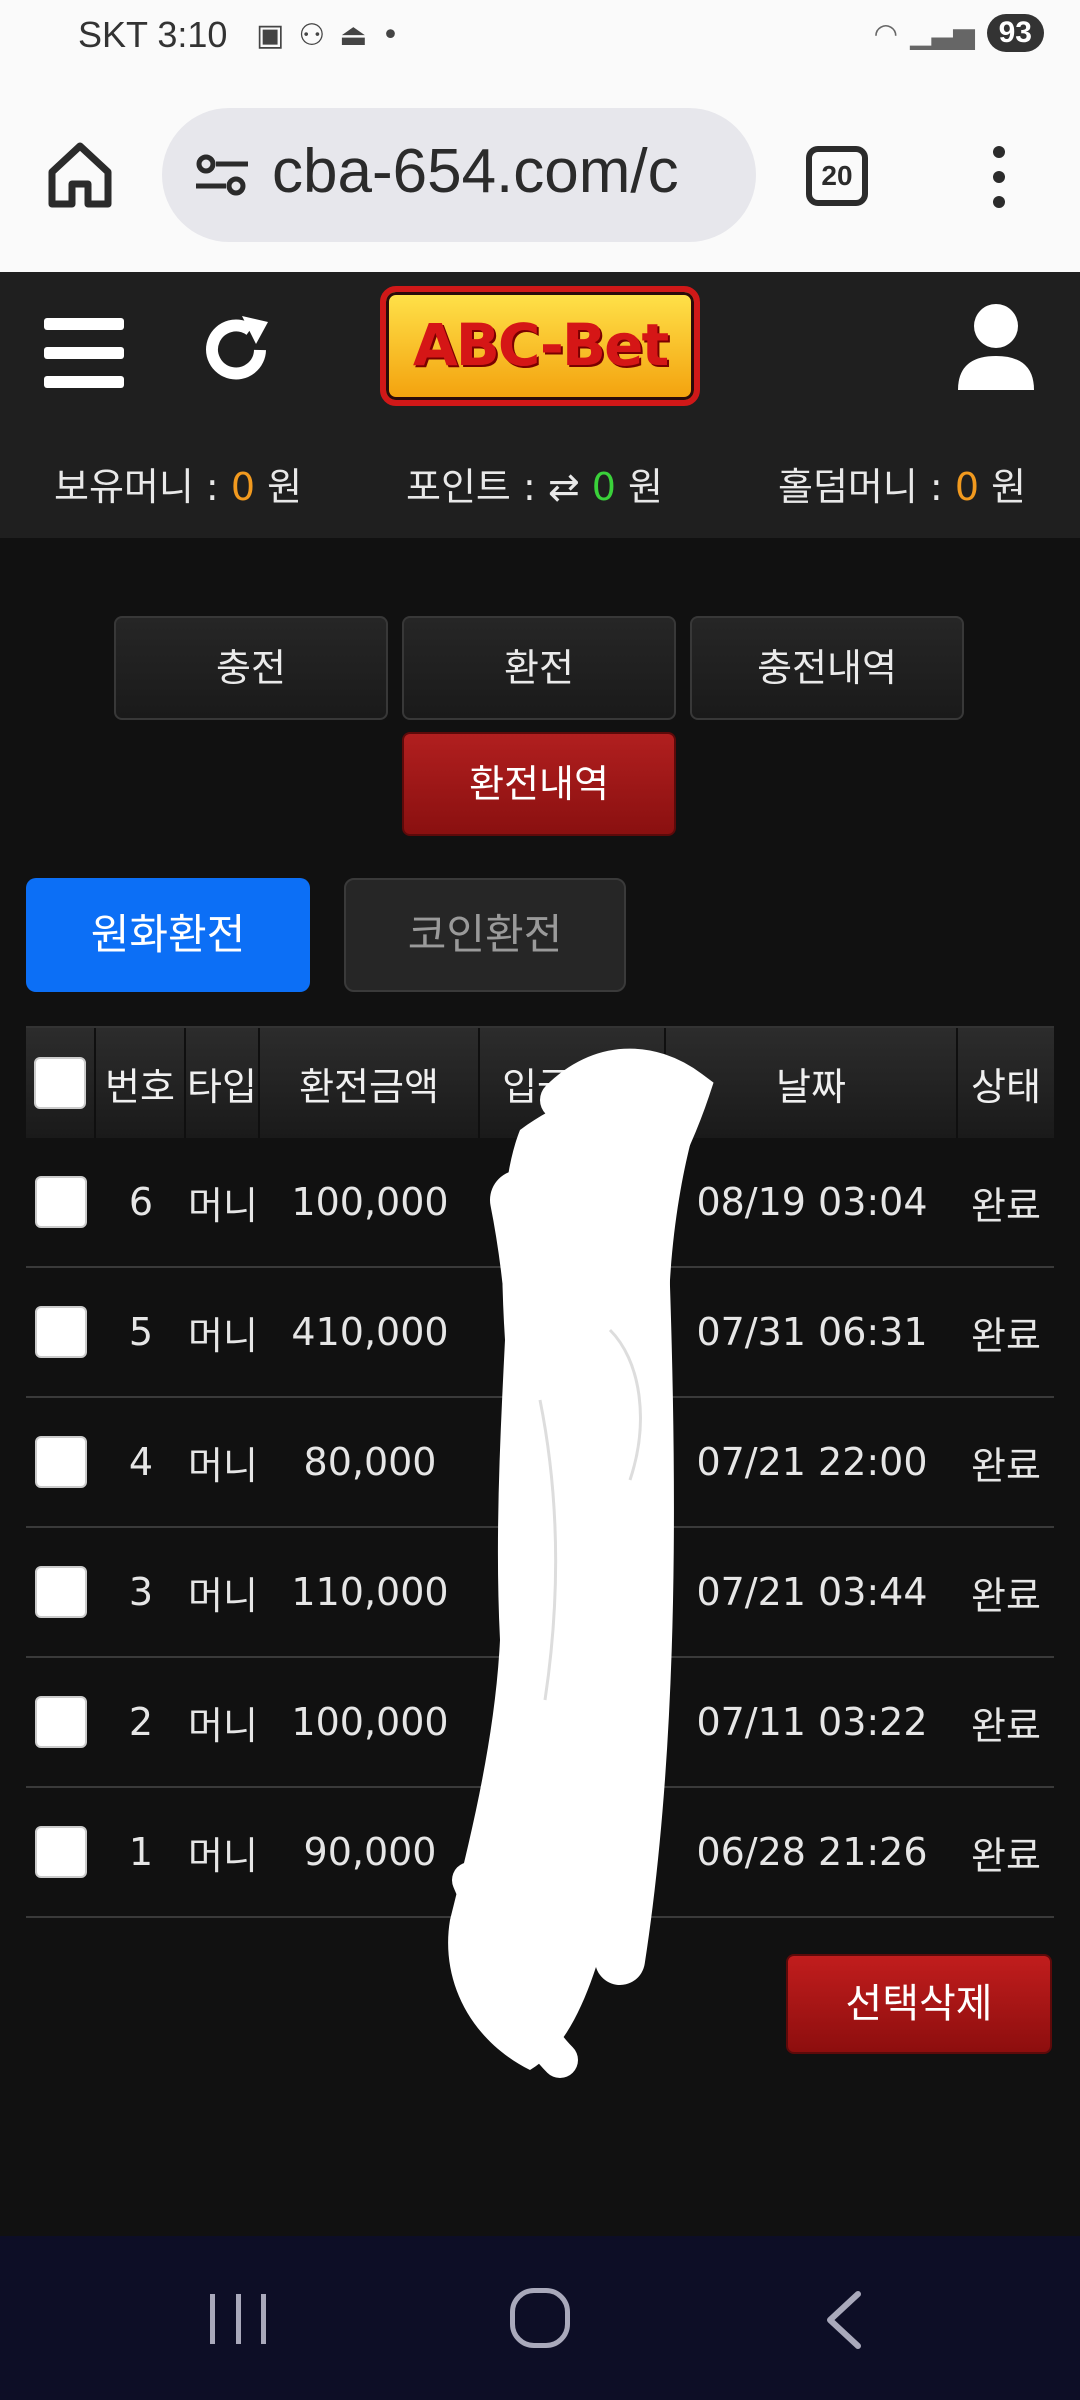 This screenshot has width=1080, height=2400. What do you see at coordinates (886, 33) in the screenshot?
I see `wifi-icon: ◠` at bounding box center [886, 33].